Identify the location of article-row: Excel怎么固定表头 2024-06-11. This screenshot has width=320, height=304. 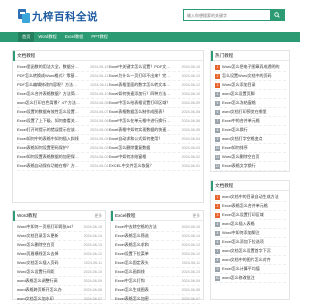
(157, 263).